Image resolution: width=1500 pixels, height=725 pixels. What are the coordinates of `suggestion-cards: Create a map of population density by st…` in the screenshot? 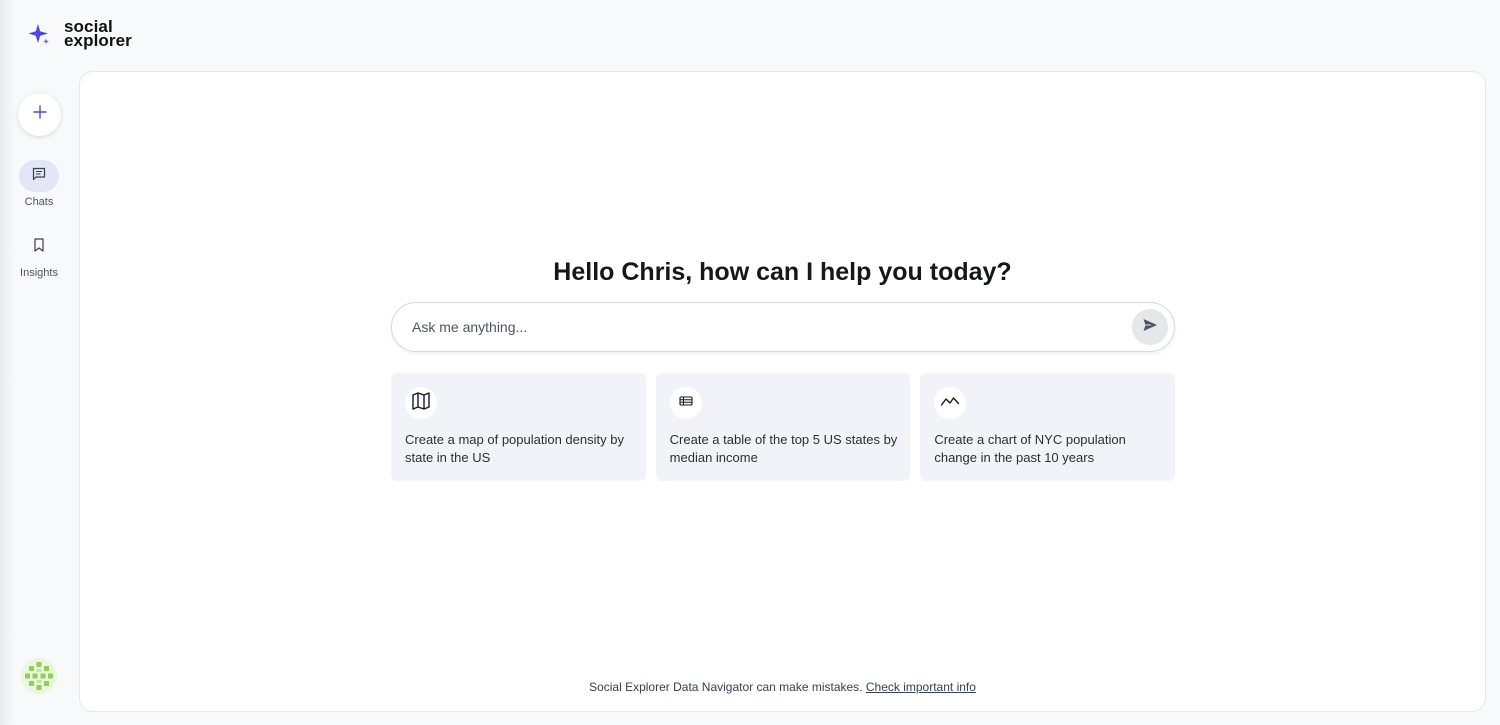 It's located at (783, 427).